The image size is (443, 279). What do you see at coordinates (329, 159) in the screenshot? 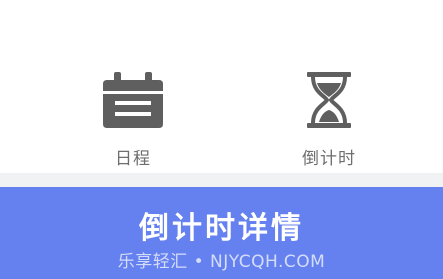
I see `countdown-label: 倒计时` at bounding box center [329, 159].